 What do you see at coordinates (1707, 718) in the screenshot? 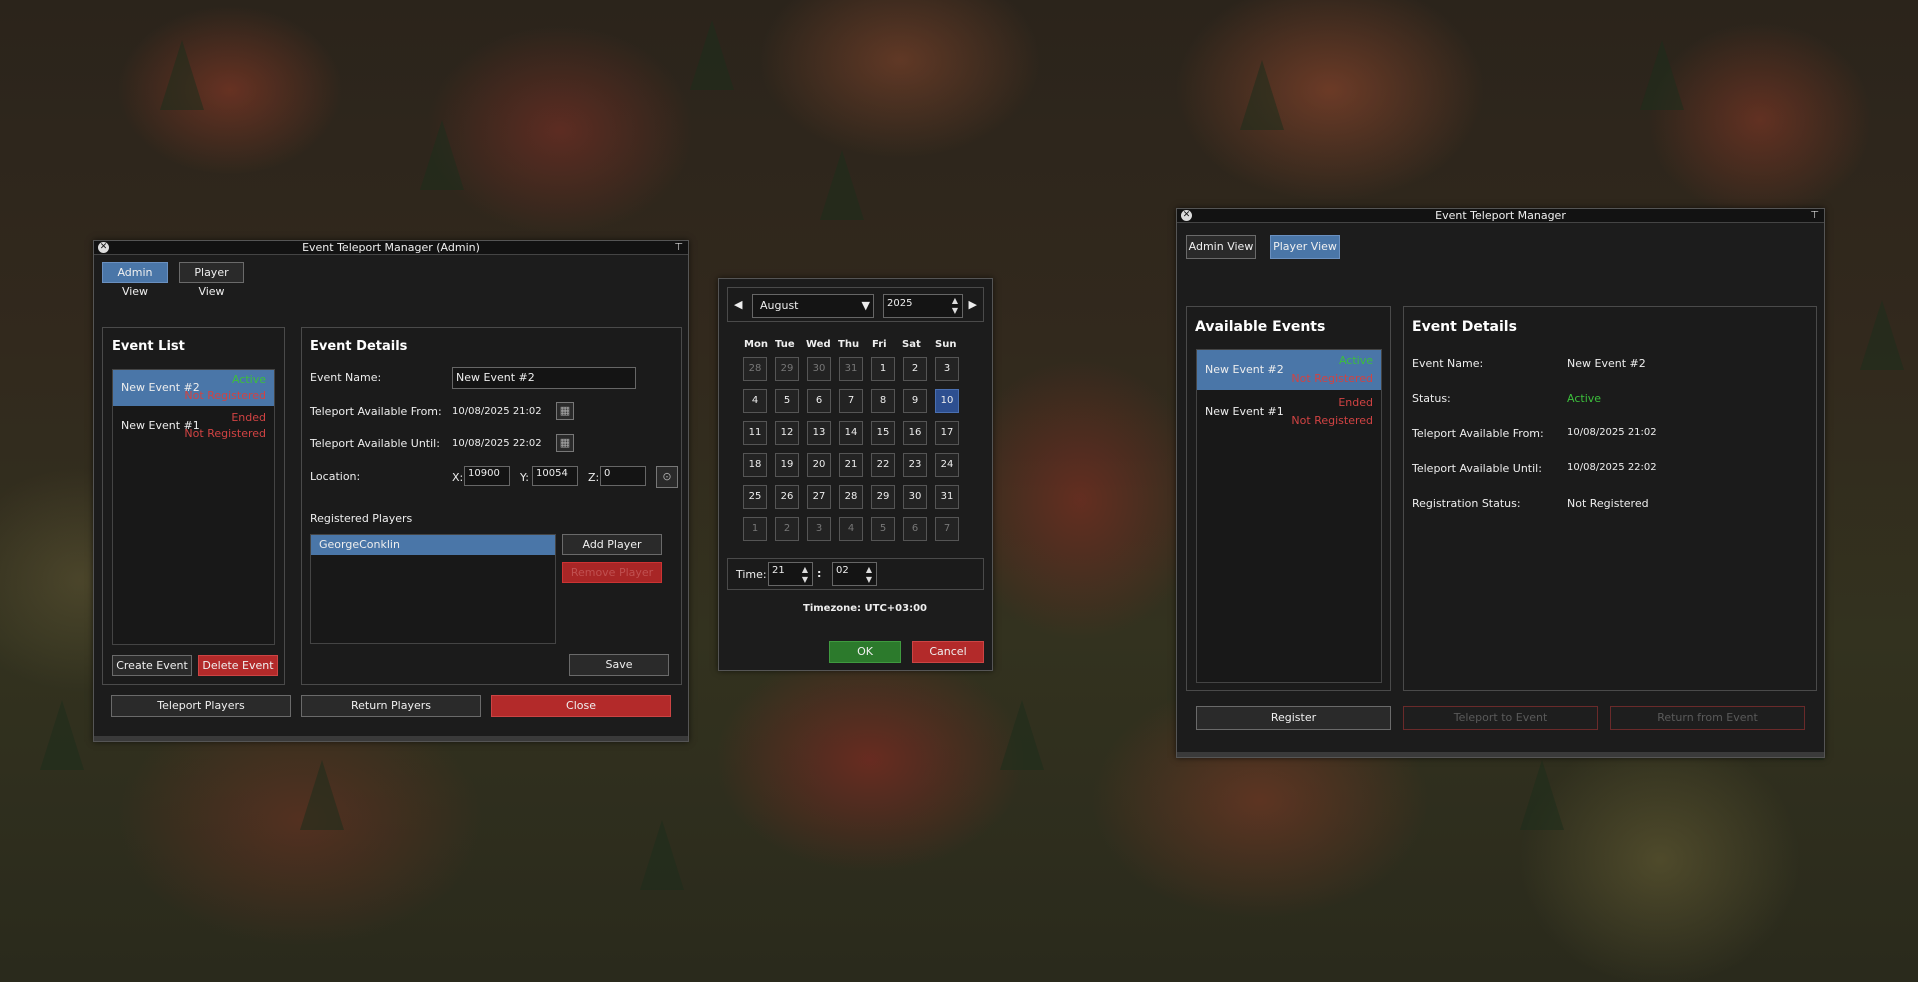
I see `return-from-event-button: Return from Event` at bounding box center [1707, 718].